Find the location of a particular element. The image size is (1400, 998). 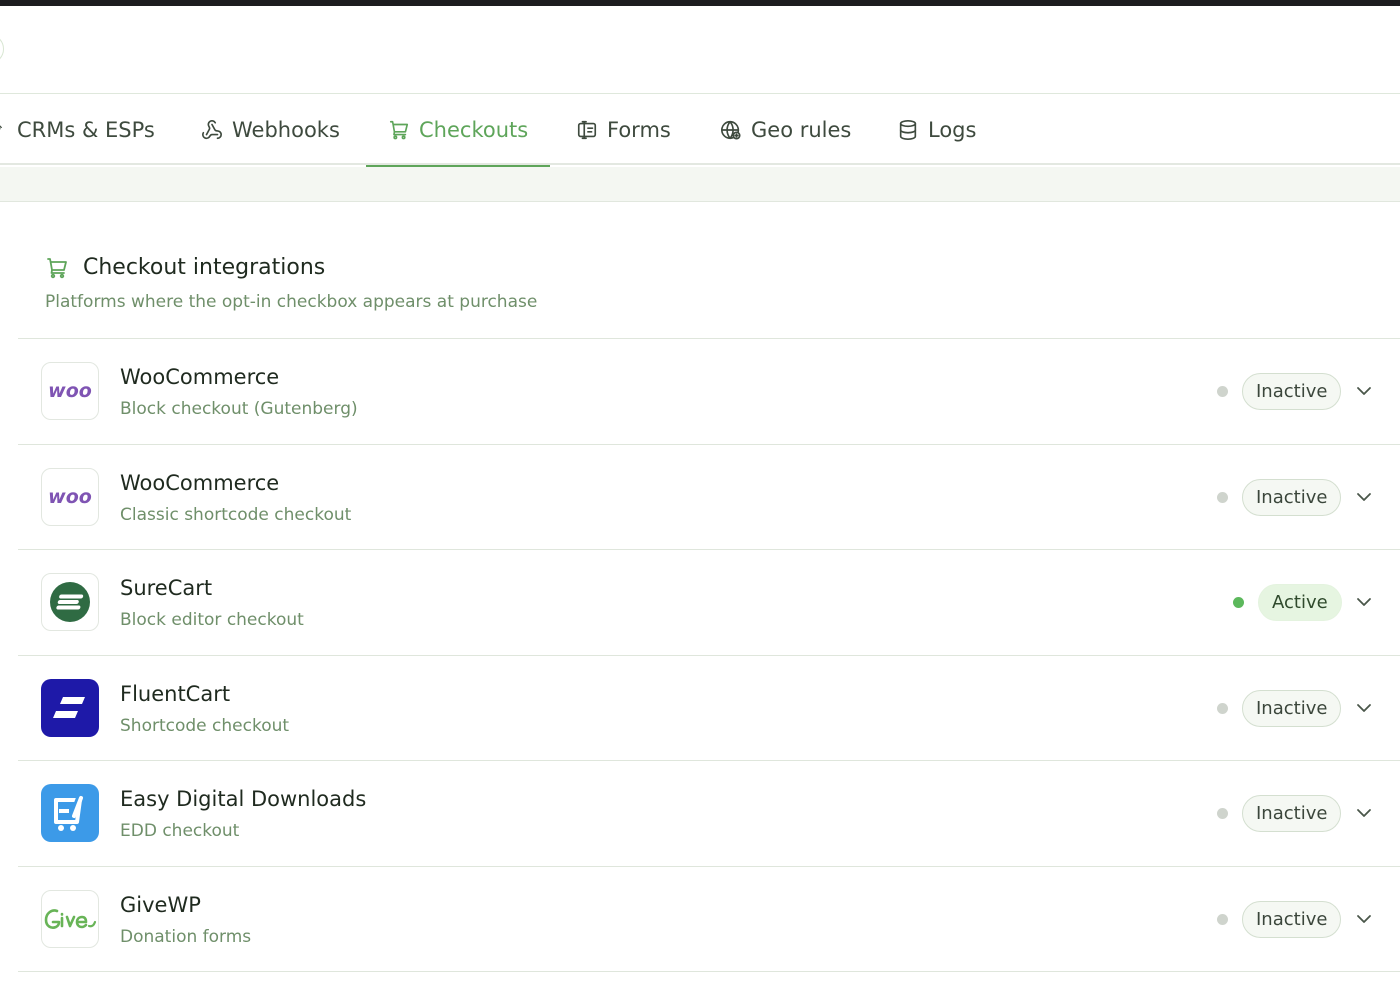

tab-crms: CRMs & ESPs is located at coordinates (77, 130).